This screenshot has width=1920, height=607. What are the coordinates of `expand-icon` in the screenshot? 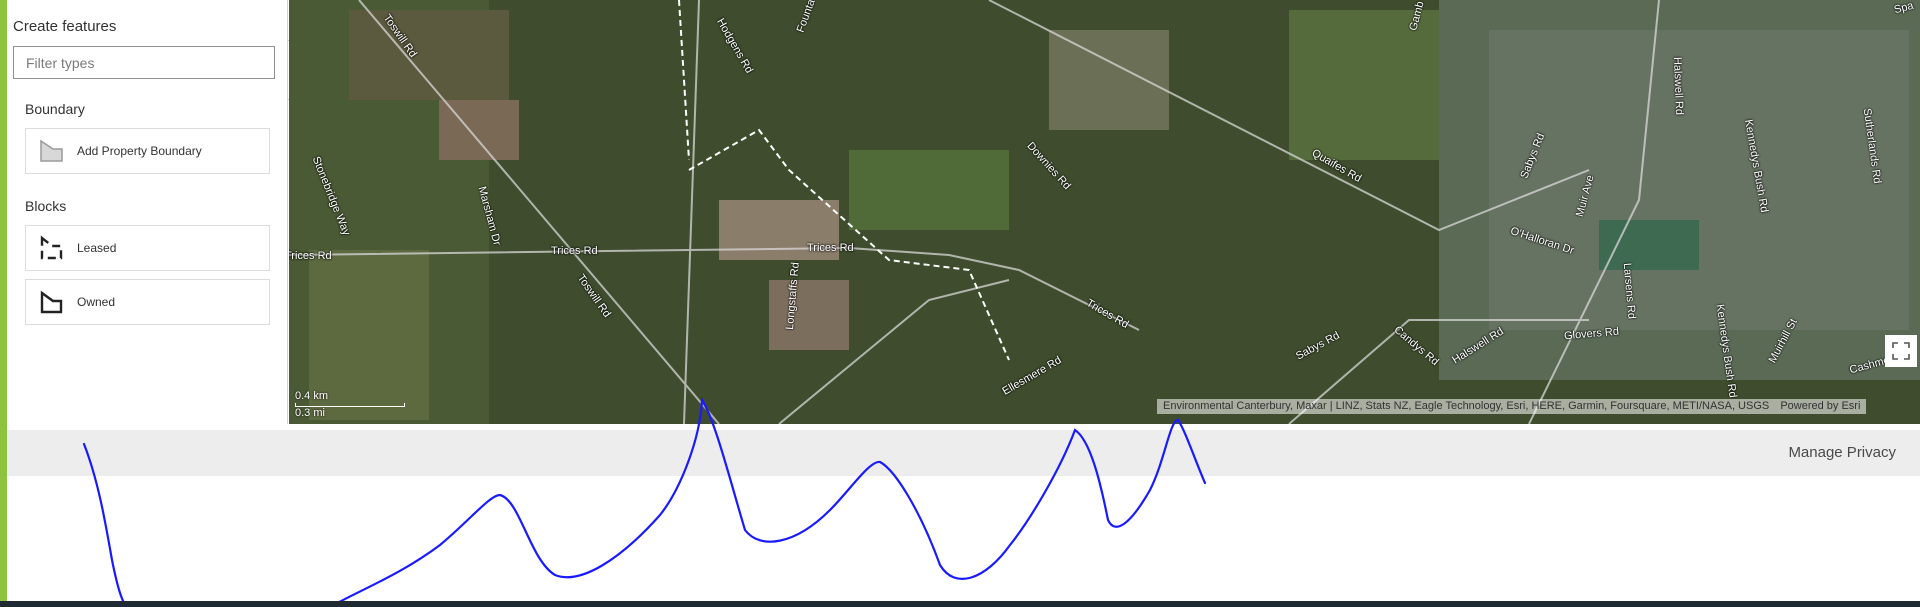 It's located at (1901, 351).